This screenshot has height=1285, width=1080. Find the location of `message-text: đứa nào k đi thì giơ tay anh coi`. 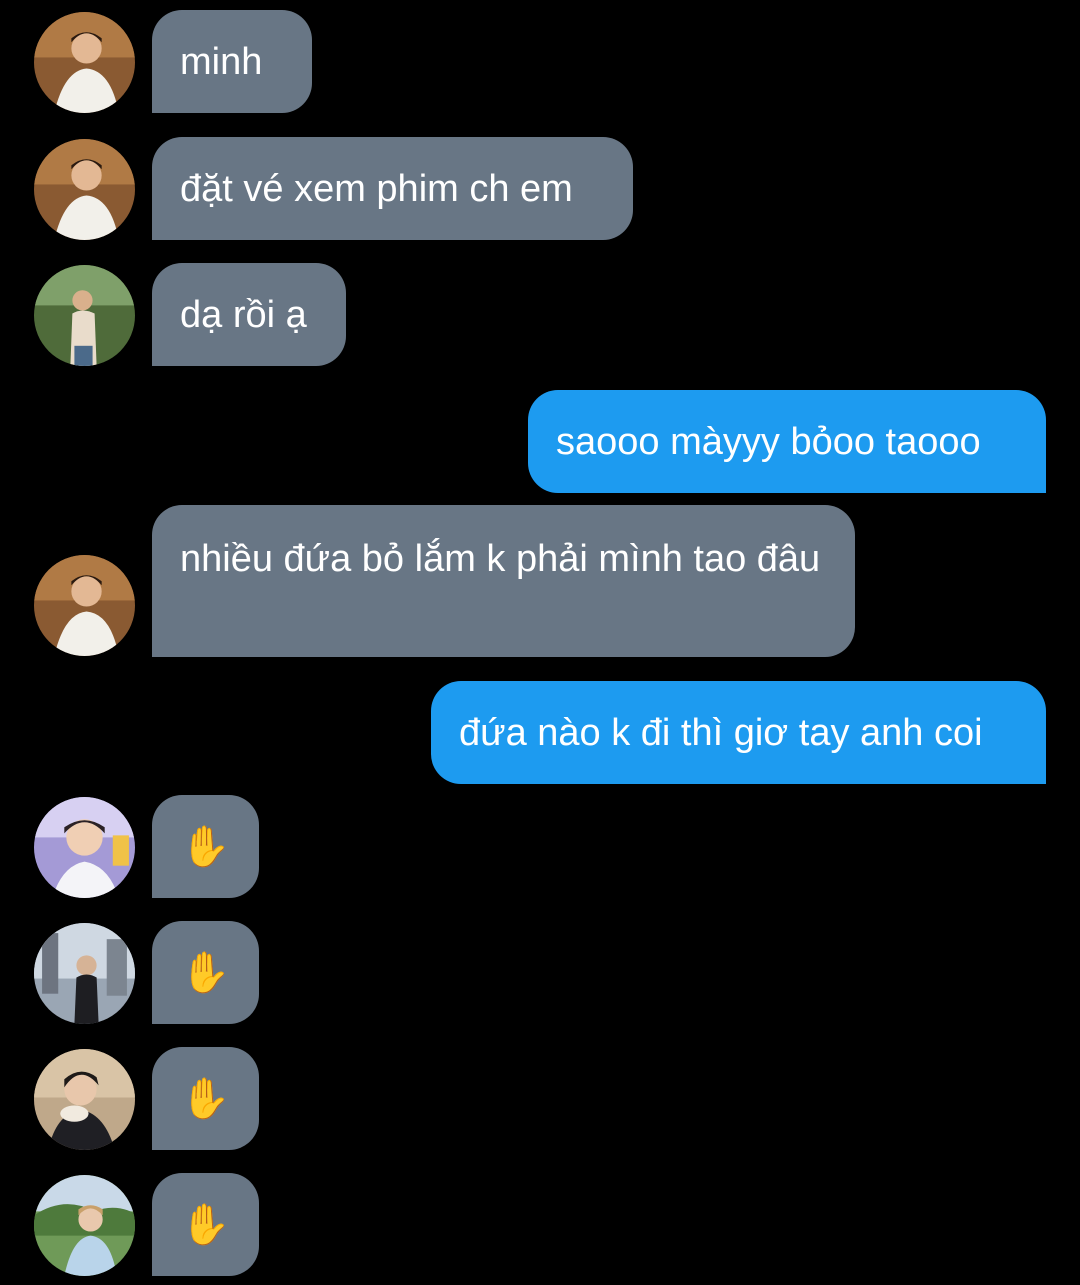

message-text: đứa nào k đi thì giơ tay anh coi is located at coordinates (721, 732).